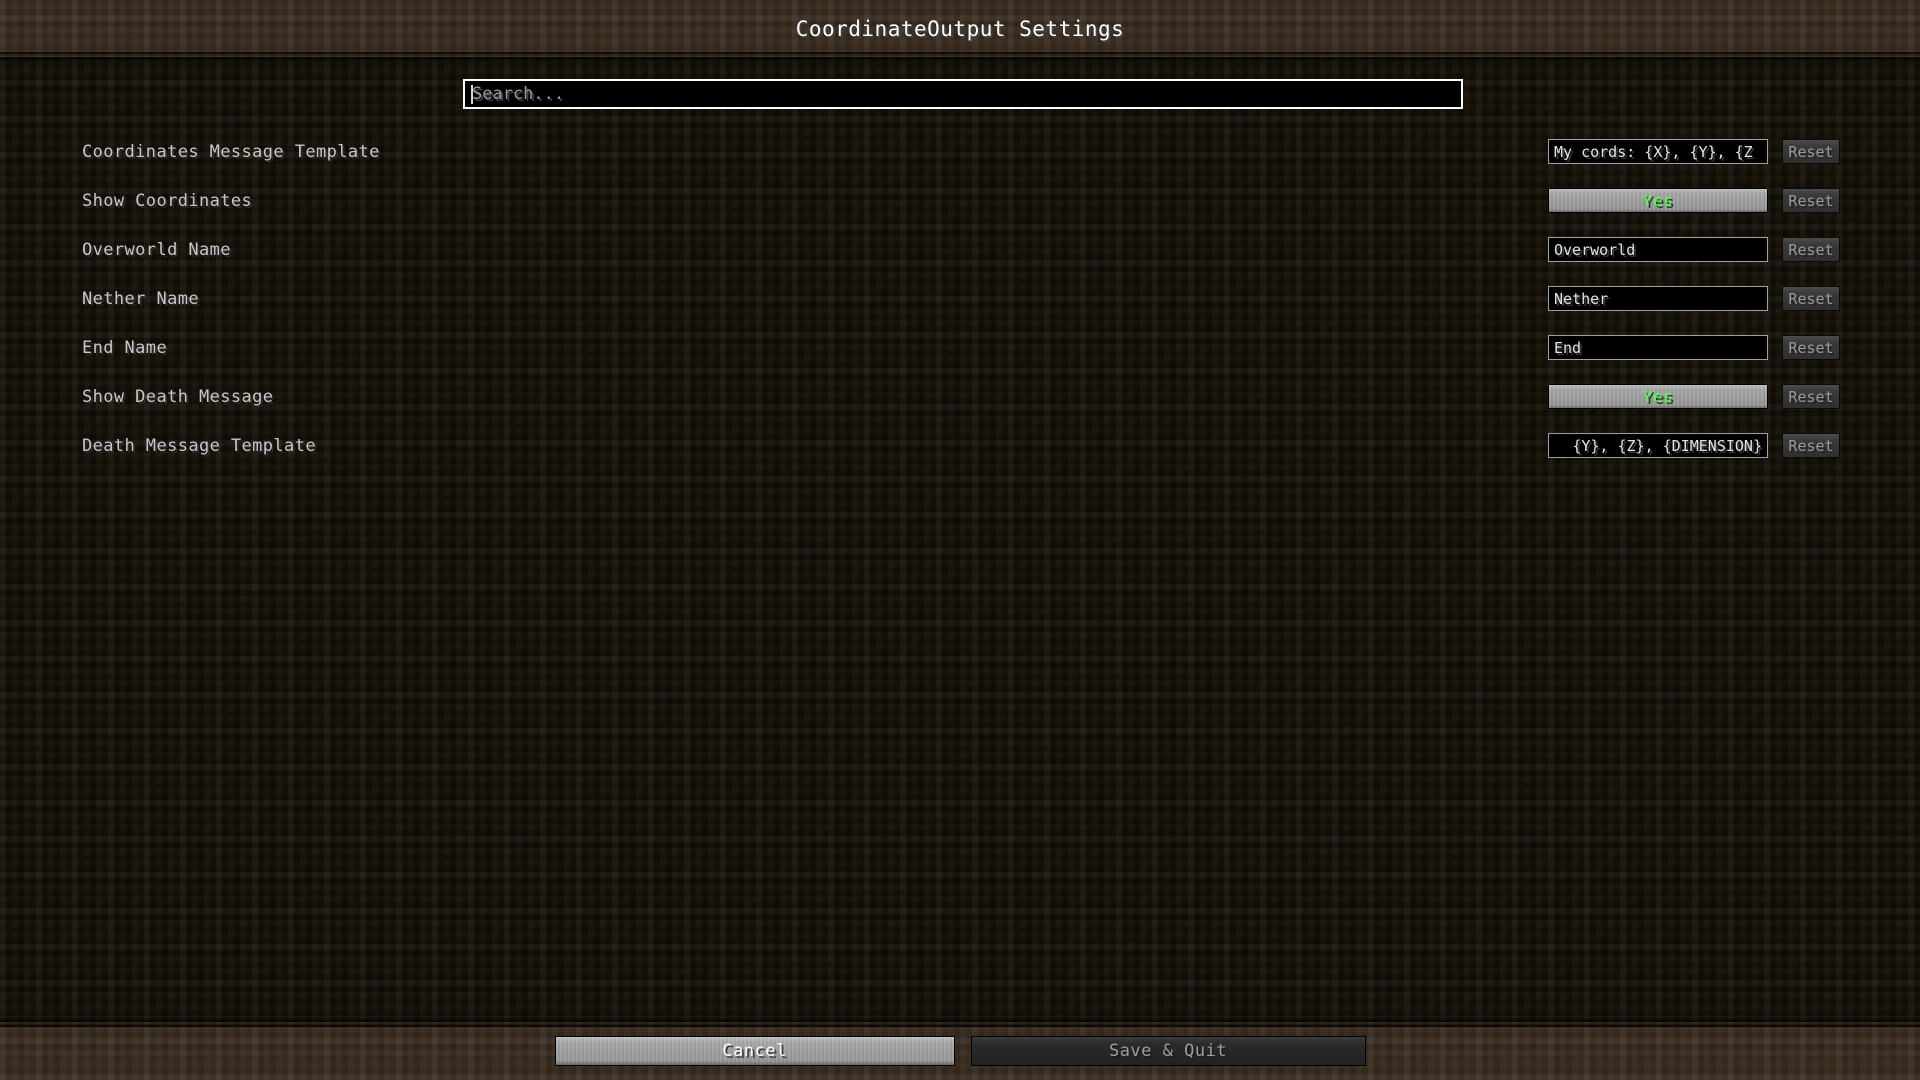 Image resolution: width=1920 pixels, height=1080 pixels. Describe the element at coordinates (140, 298) in the screenshot. I see `option-label: Nether Name` at that location.